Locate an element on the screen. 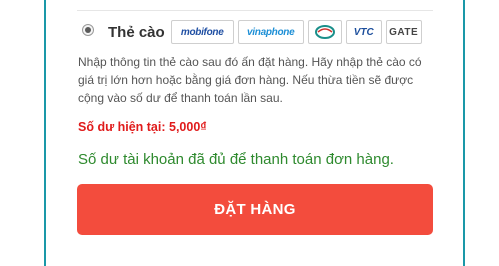 The height and width of the screenshot is (266, 499). place-order-button: ĐẶT HÀNG is located at coordinates (255, 209).